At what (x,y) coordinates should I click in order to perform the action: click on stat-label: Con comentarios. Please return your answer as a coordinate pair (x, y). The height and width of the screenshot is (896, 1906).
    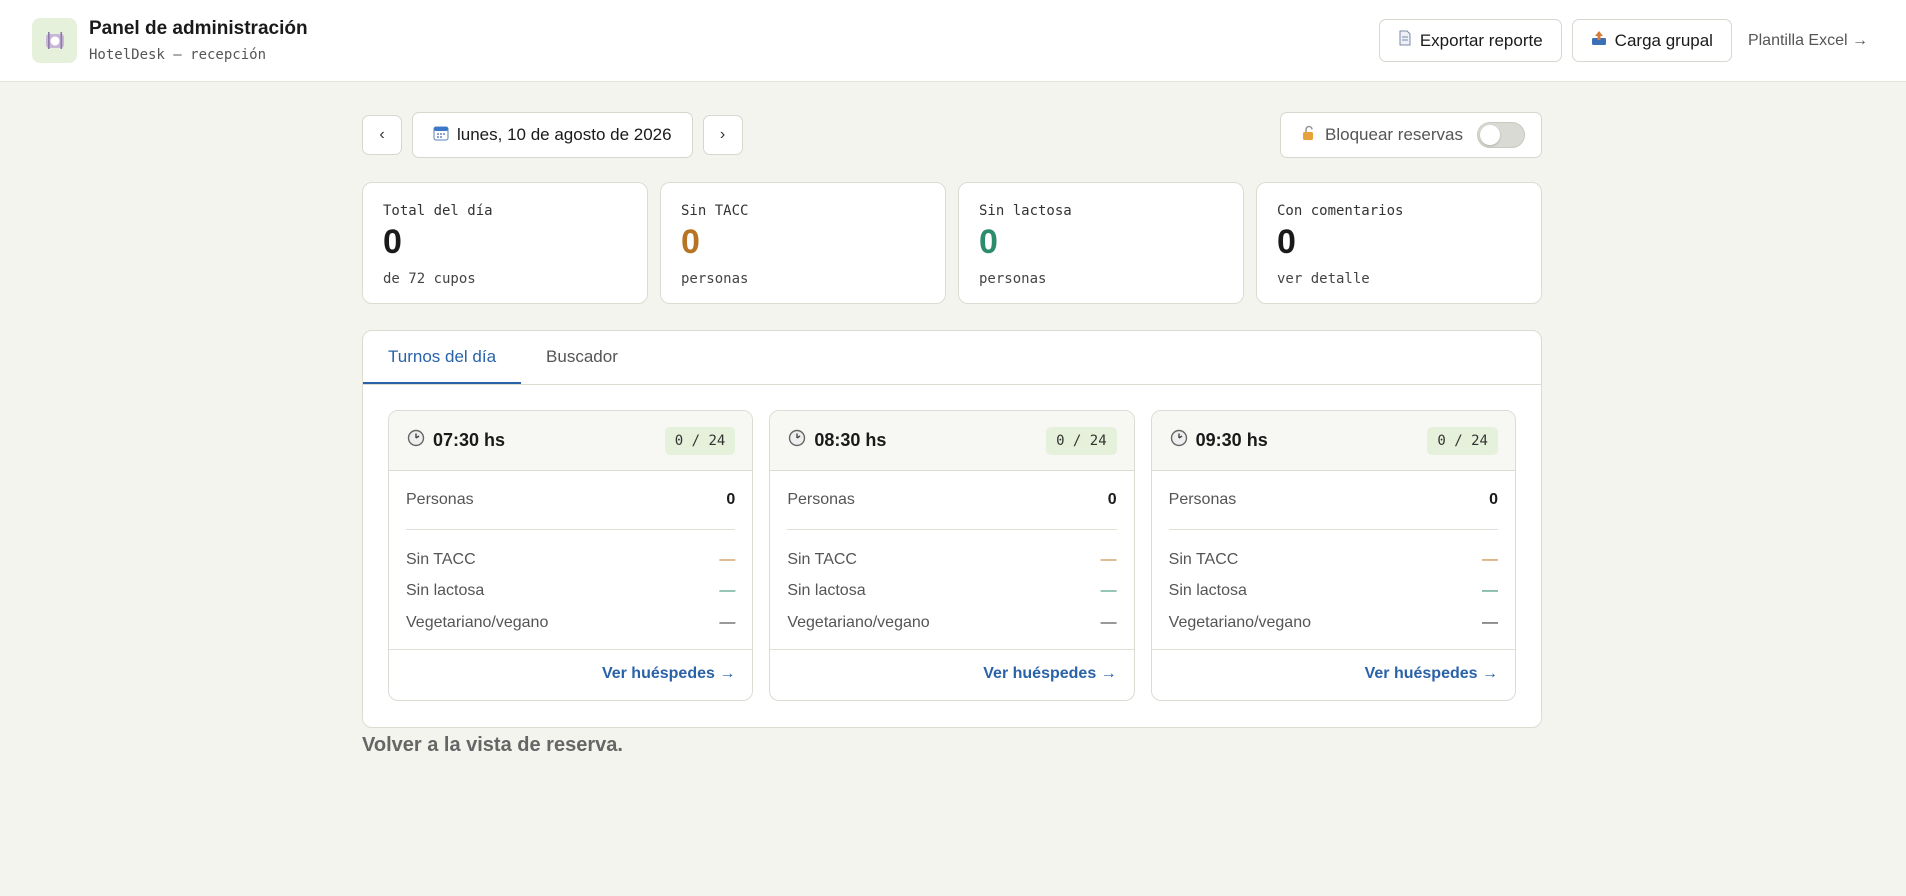
    Looking at the image, I should click on (1340, 211).